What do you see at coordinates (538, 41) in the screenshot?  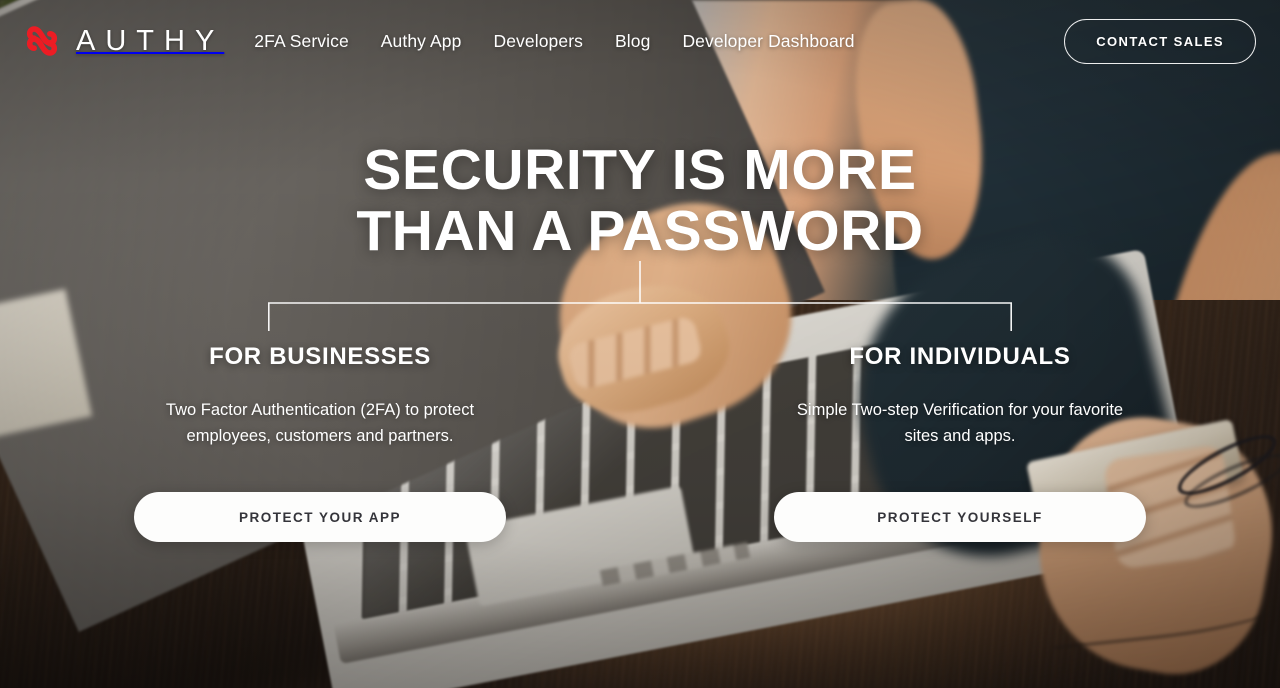 I see `nav-link-developers: Developers` at bounding box center [538, 41].